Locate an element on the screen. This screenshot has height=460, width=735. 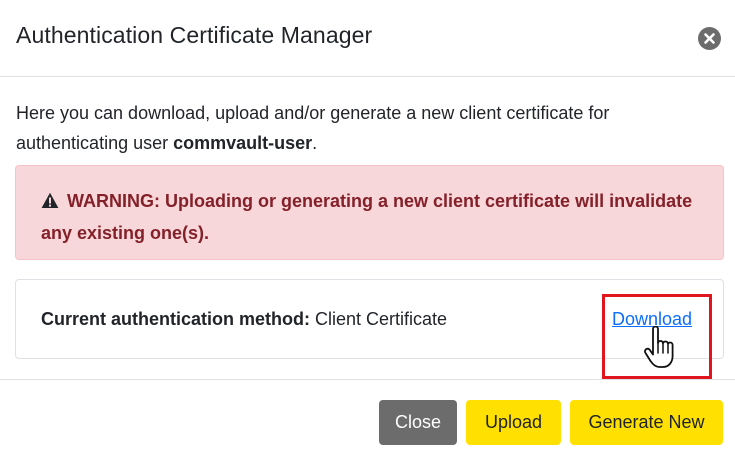
generate-new-button: Generate New is located at coordinates (646, 422).